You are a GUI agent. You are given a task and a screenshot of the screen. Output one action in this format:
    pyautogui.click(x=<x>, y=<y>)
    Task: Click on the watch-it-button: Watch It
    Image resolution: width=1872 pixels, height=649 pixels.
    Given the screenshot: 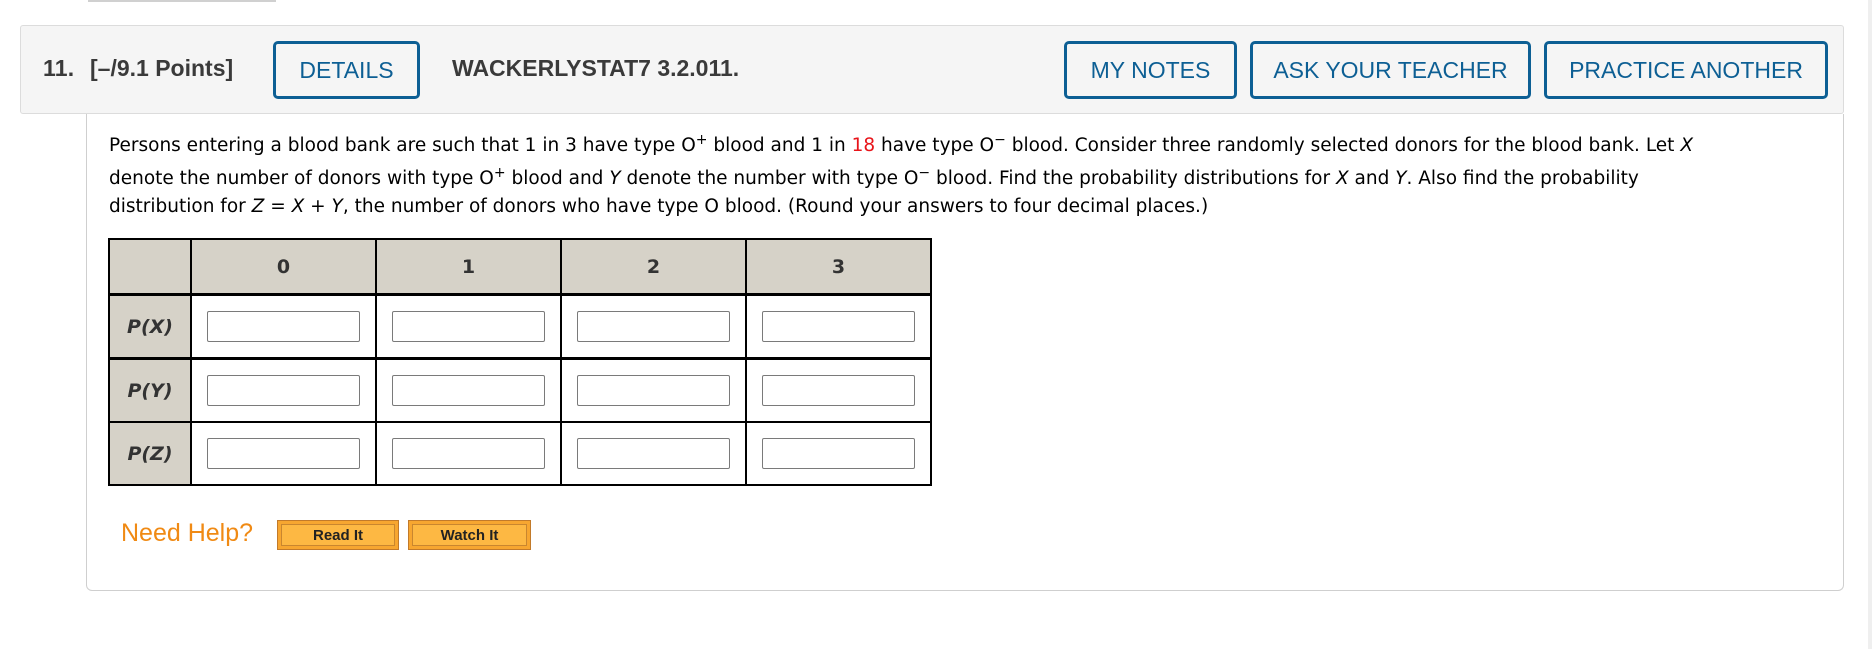 What is the action you would take?
    pyautogui.click(x=469, y=535)
    